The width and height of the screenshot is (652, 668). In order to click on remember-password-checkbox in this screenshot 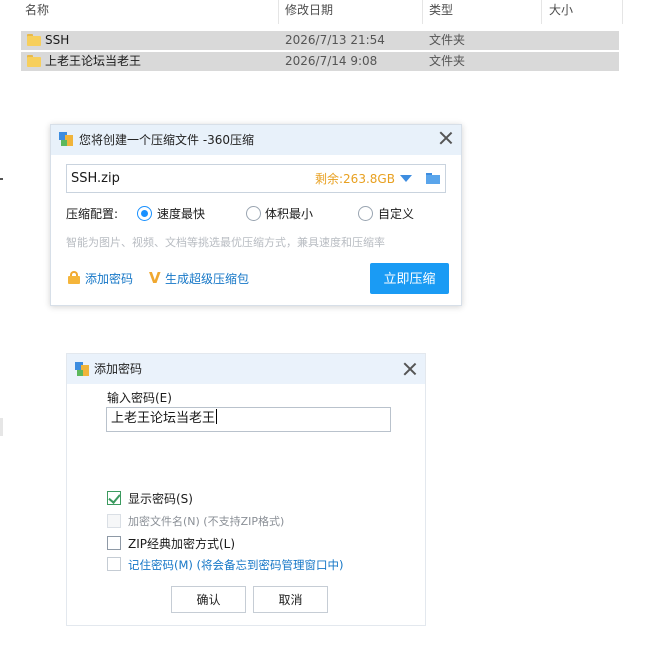, I will do `click(114, 564)`.